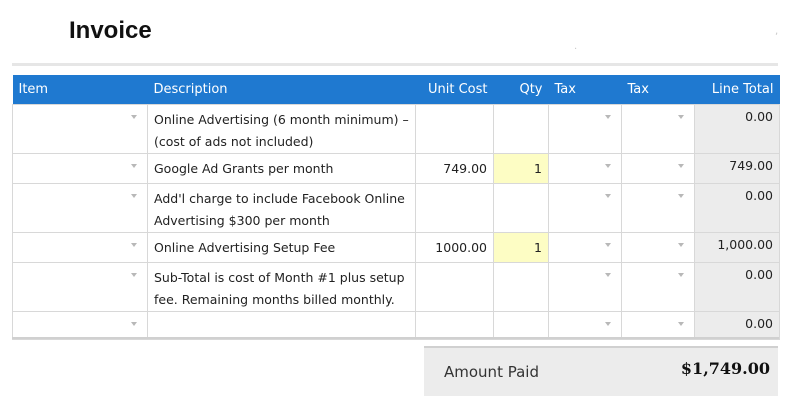 The image size is (797, 401). I want to click on description-field: Google Ad Grants per month, so click(281, 168).